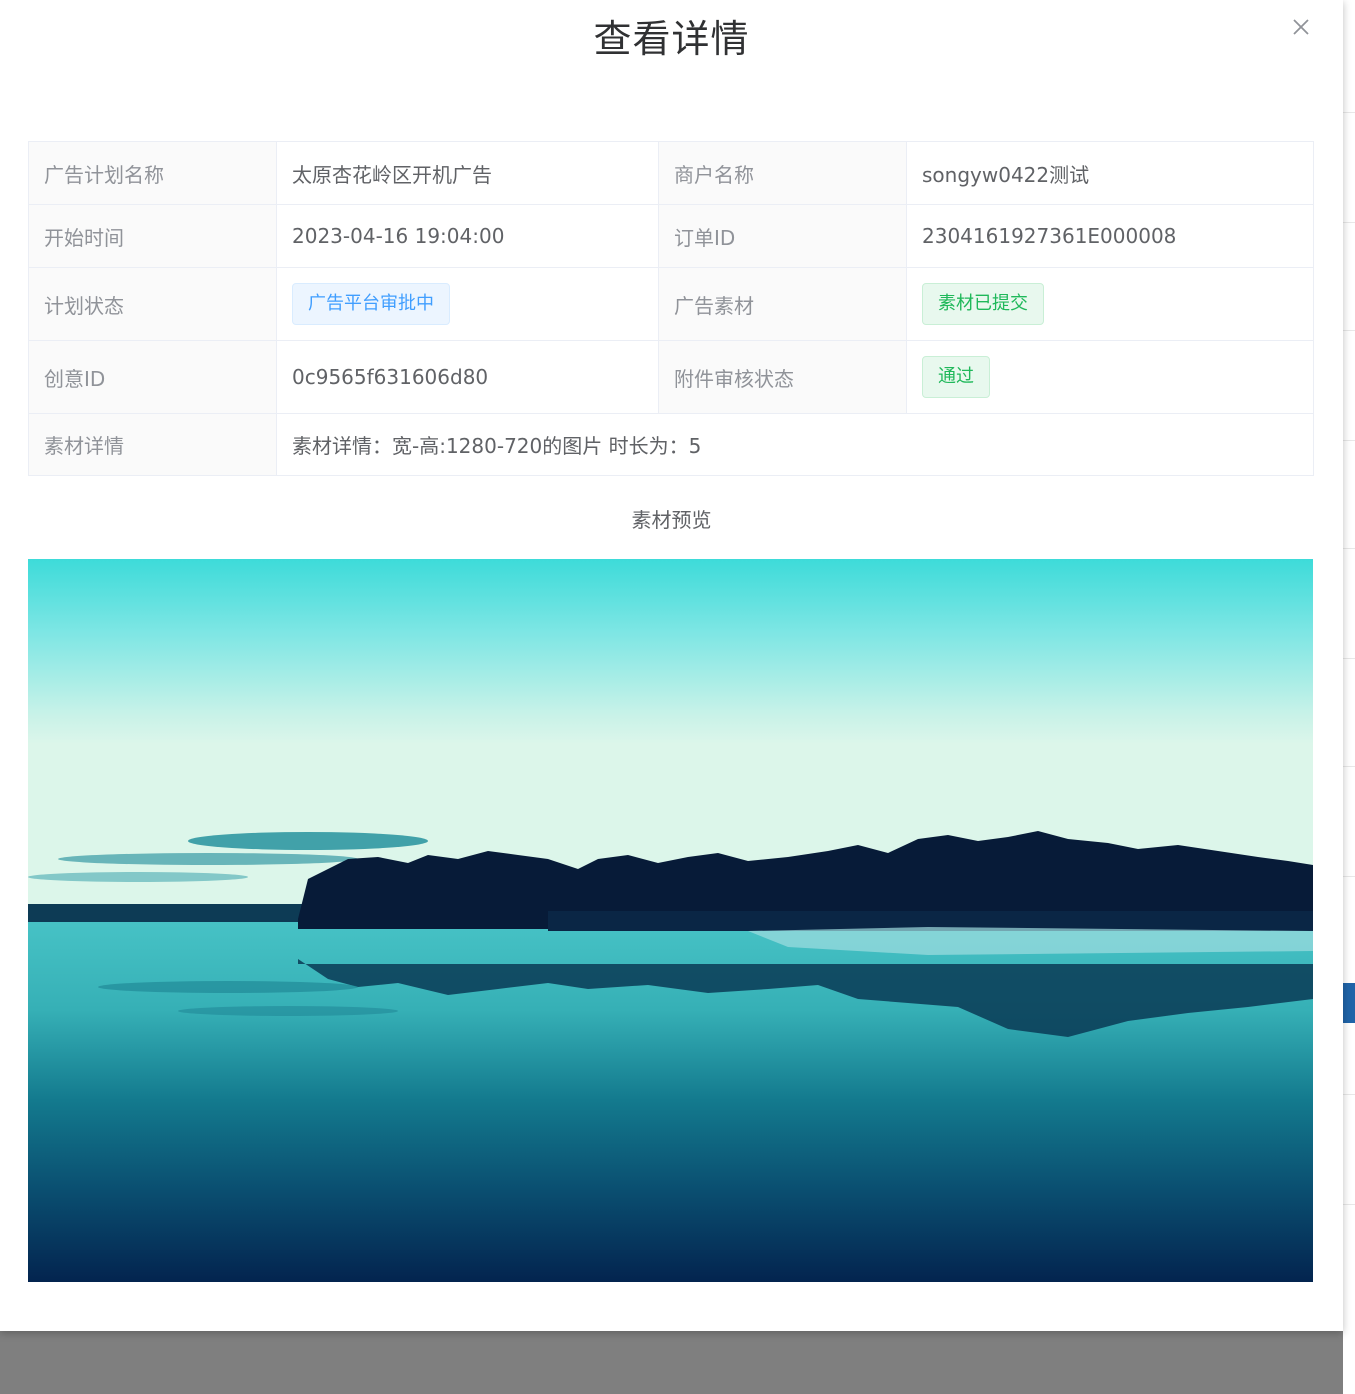  What do you see at coordinates (467, 236) in the screenshot?
I see `start-time-value: 2023-04-16 19:04:00` at bounding box center [467, 236].